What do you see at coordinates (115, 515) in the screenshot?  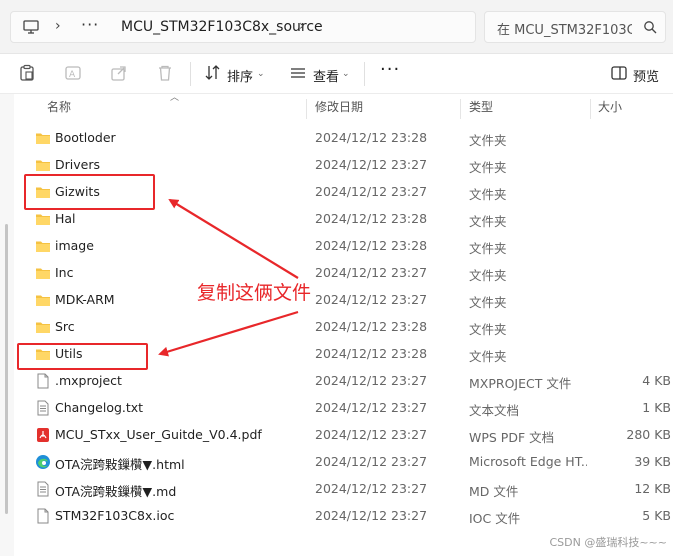 I see `file-name: STM32F103C8x.ioc` at bounding box center [115, 515].